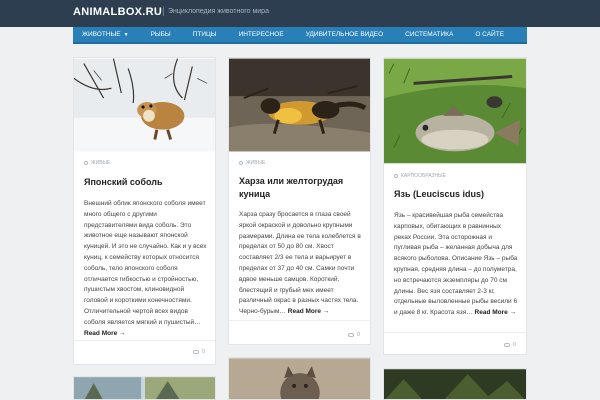 This screenshot has height=400, width=600. I want to click on nav-item-label: Систематика, so click(429, 34).